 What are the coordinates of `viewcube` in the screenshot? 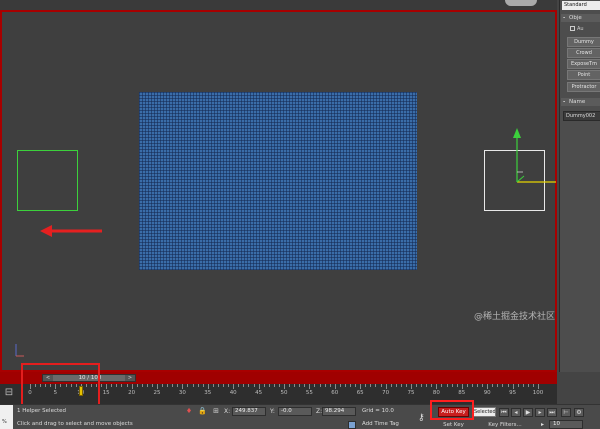 It's located at (521, 3).